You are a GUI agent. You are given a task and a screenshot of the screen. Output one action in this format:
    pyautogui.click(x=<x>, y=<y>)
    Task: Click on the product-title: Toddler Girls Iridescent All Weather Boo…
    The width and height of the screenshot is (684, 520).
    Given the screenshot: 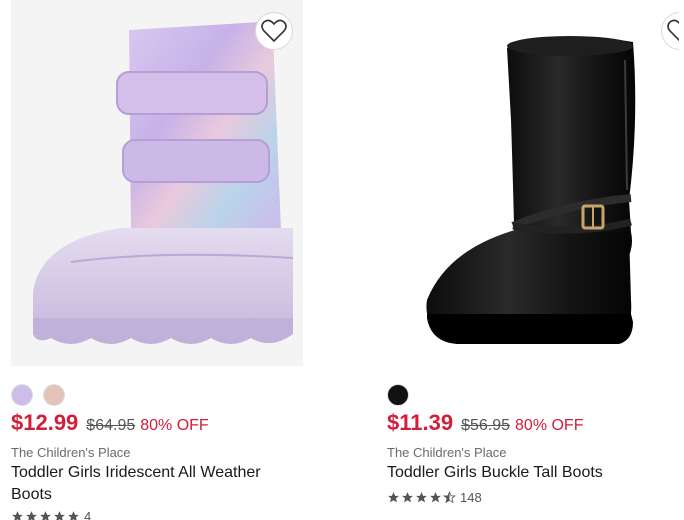 What is the action you would take?
    pyautogui.click(x=157, y=484)
    